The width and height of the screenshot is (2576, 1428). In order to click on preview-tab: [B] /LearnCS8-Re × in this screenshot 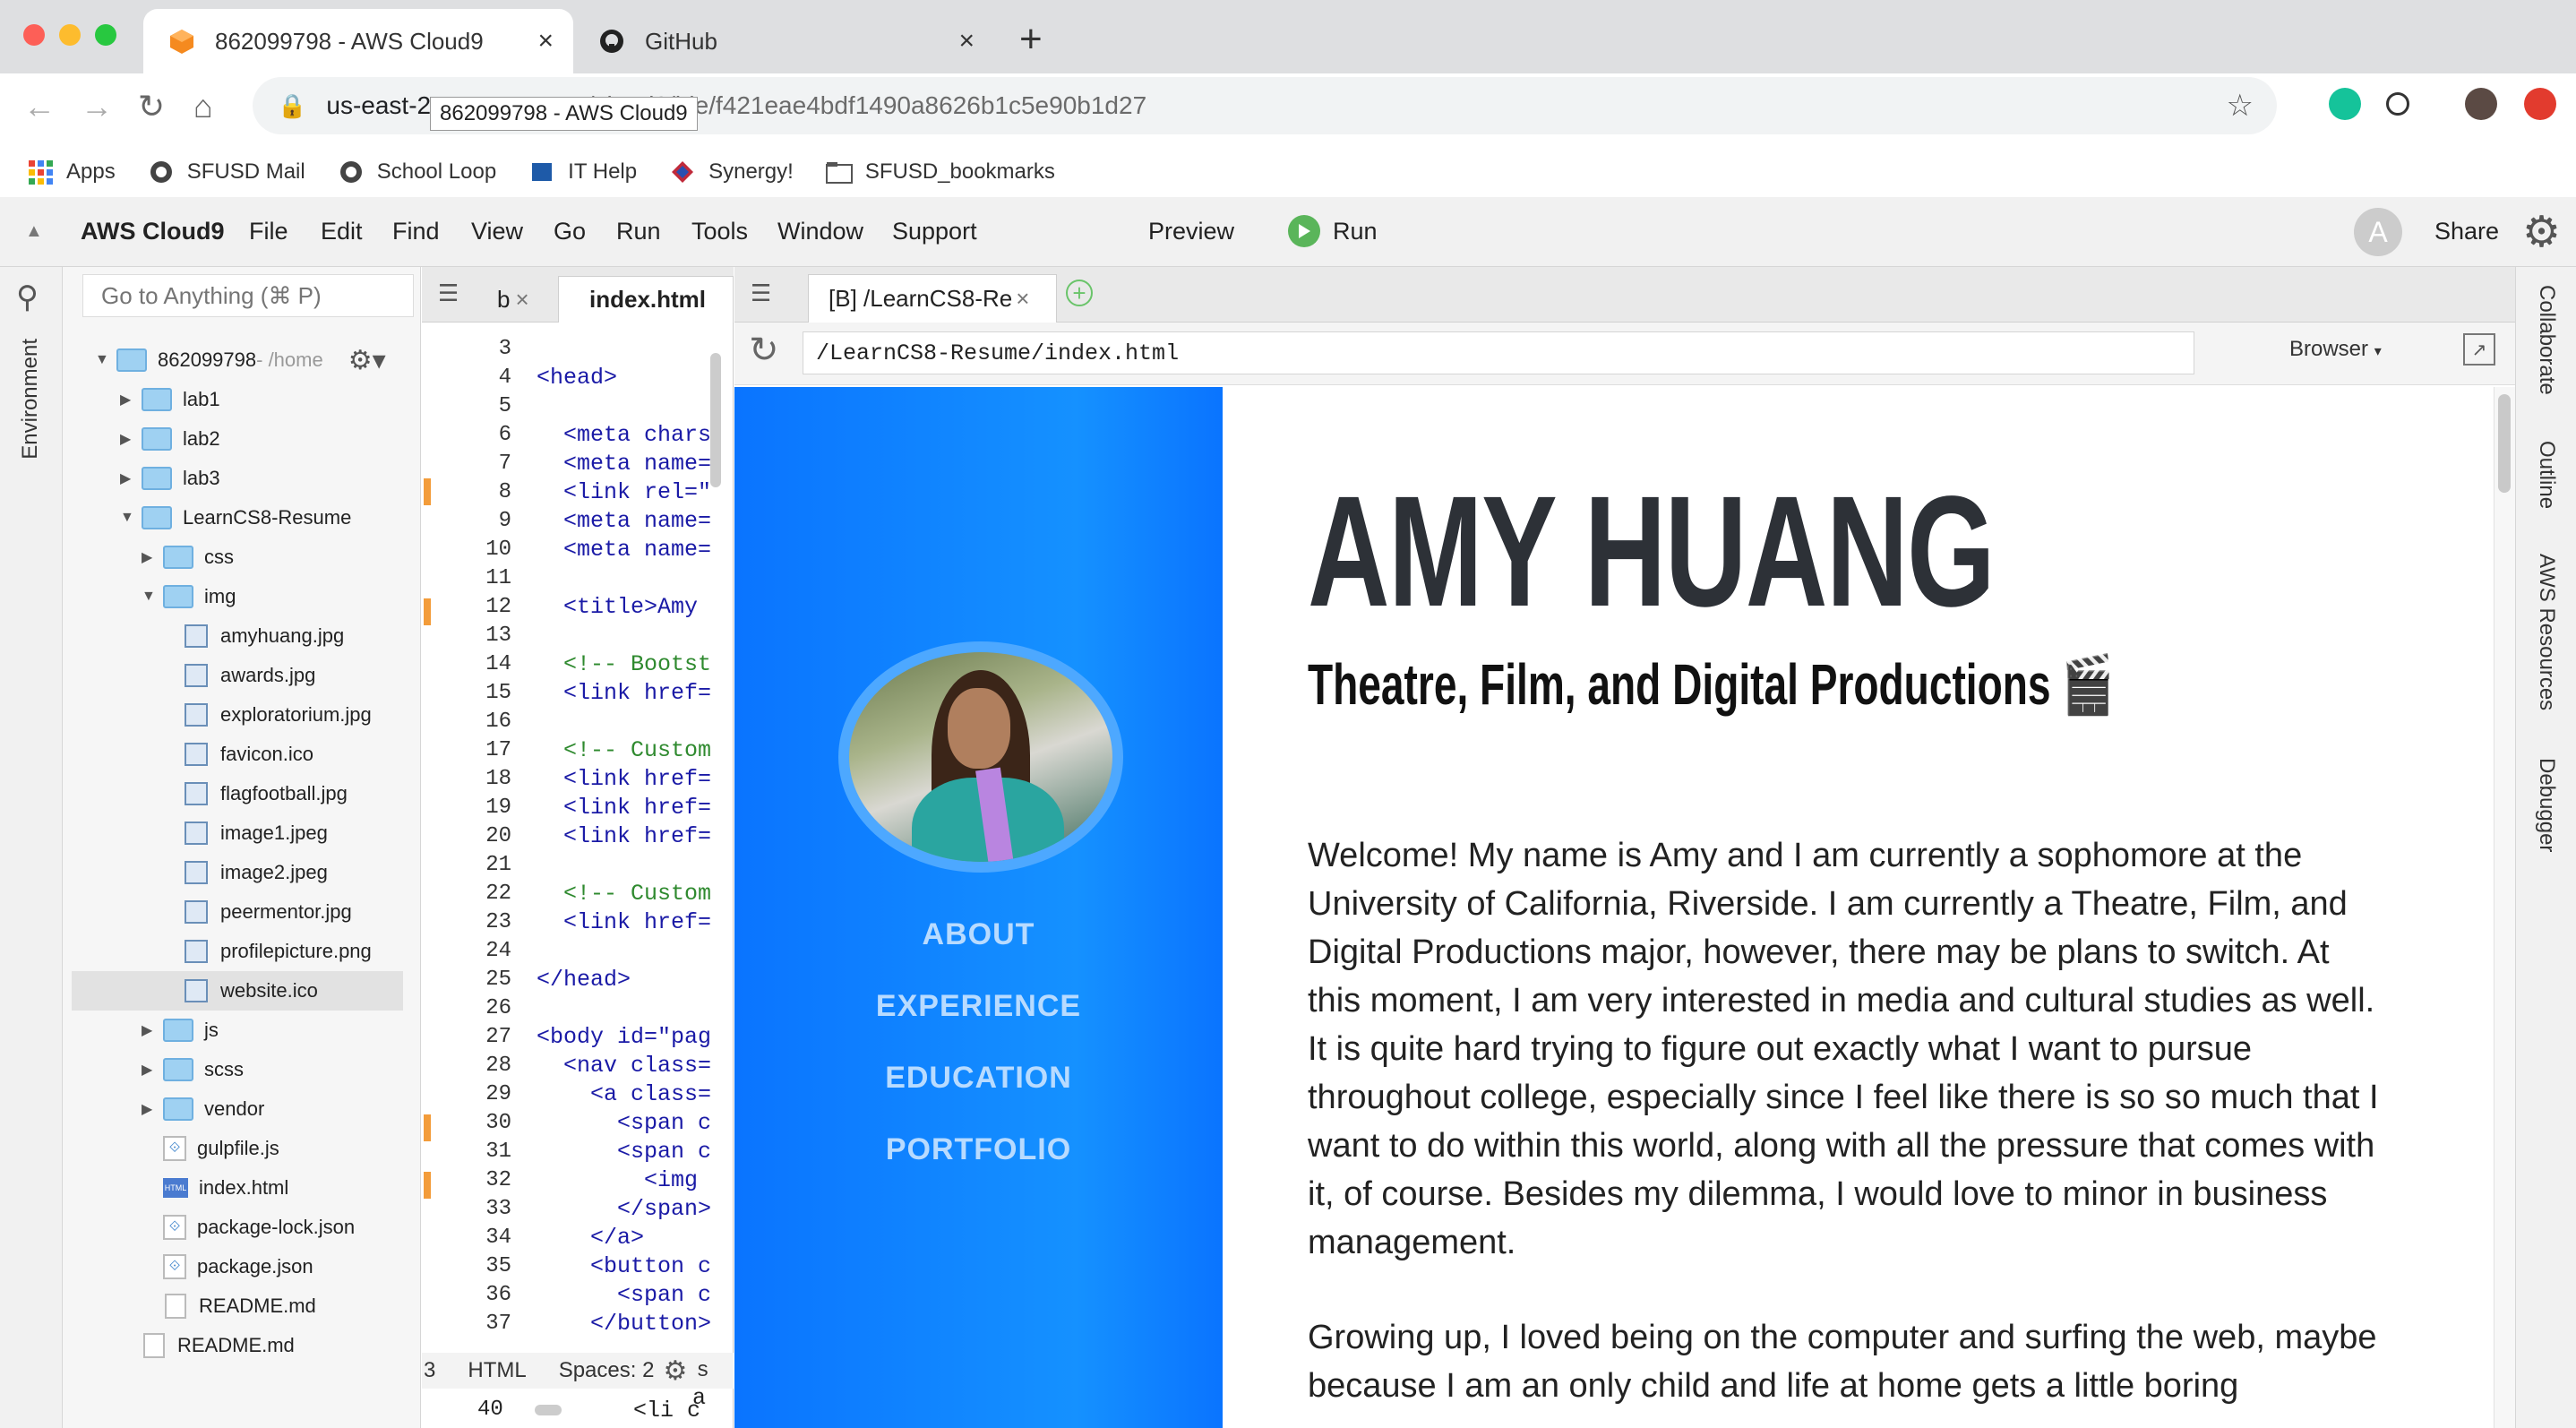, I will do `click(932, 298)`.